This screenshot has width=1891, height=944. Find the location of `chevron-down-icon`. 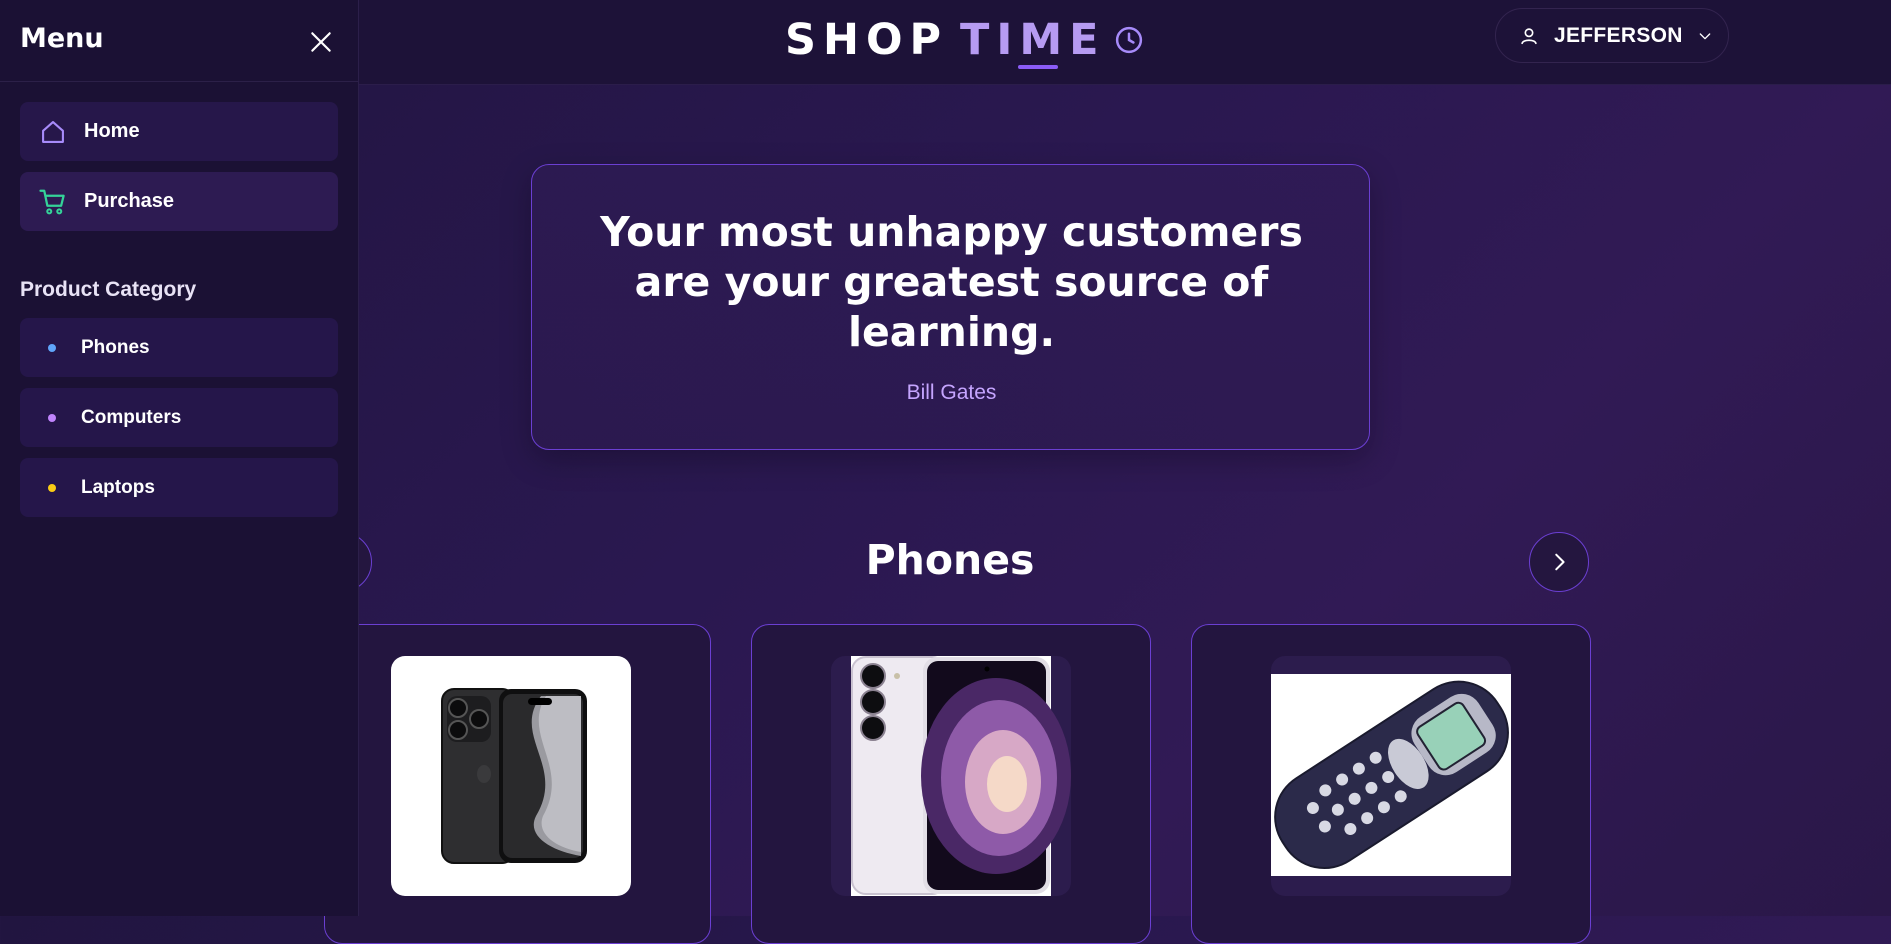

chevron-down-icon is located at coordinates (1706, 36).